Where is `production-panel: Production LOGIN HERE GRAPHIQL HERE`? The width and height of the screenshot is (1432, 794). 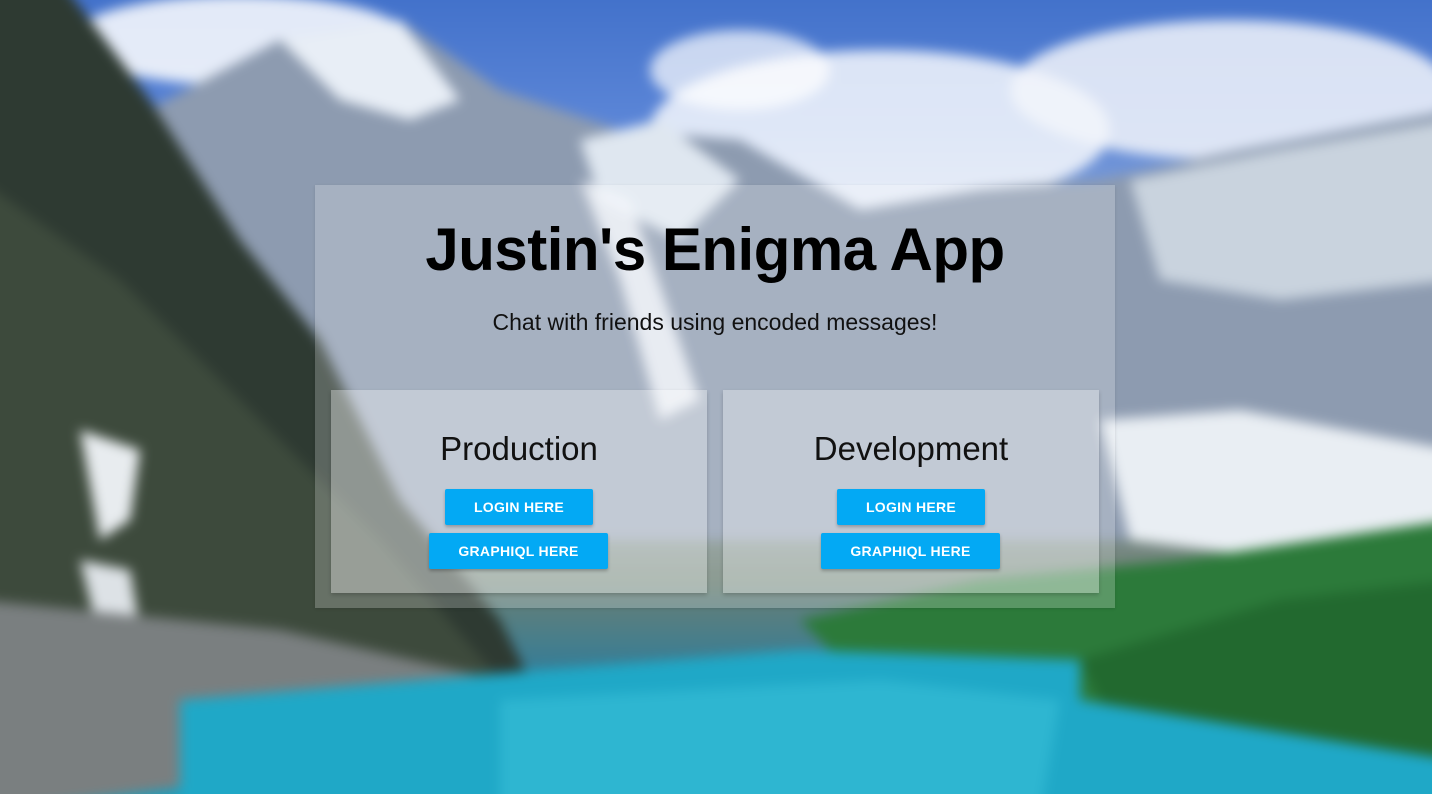 production-panel: Production LOGIN HERE GRAPHIQL HERE is located at coordinates (519, 491).